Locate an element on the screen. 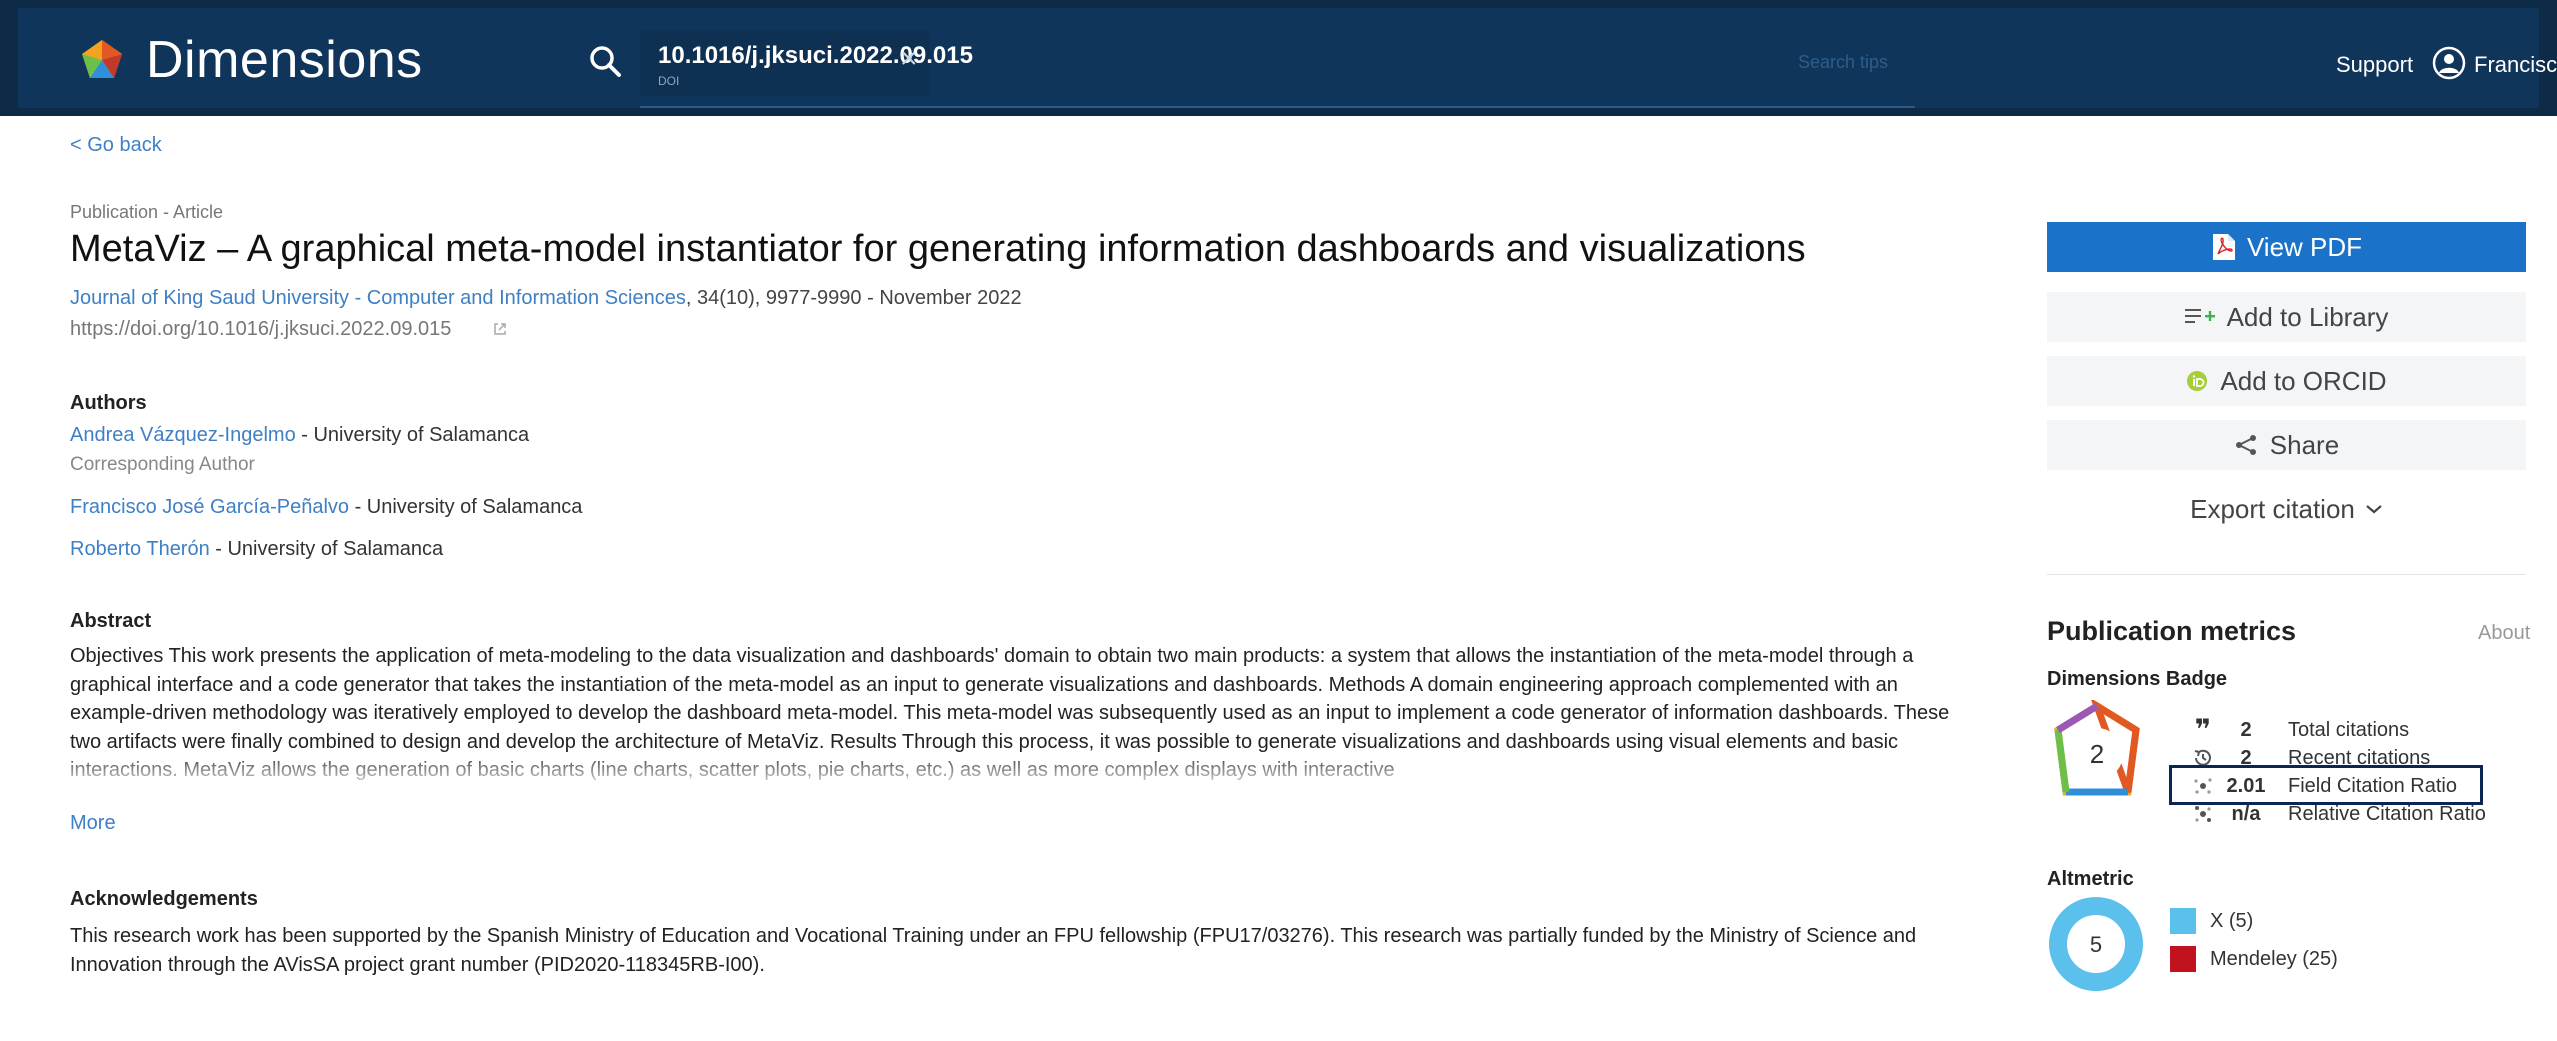 The image size is (2557, 1041). search-query-value: 10.1016/j.jksuci.2022.09.015 is located at coordinates (815, 55).